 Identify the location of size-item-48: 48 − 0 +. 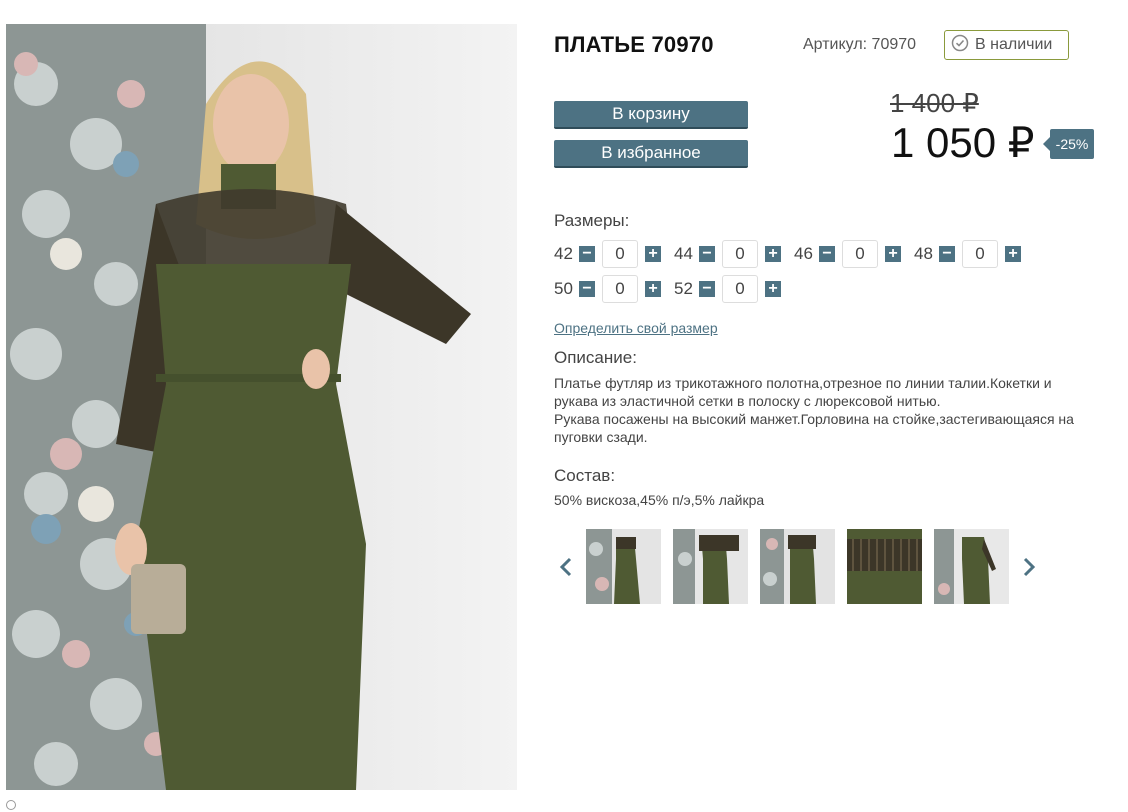
(969, 254).